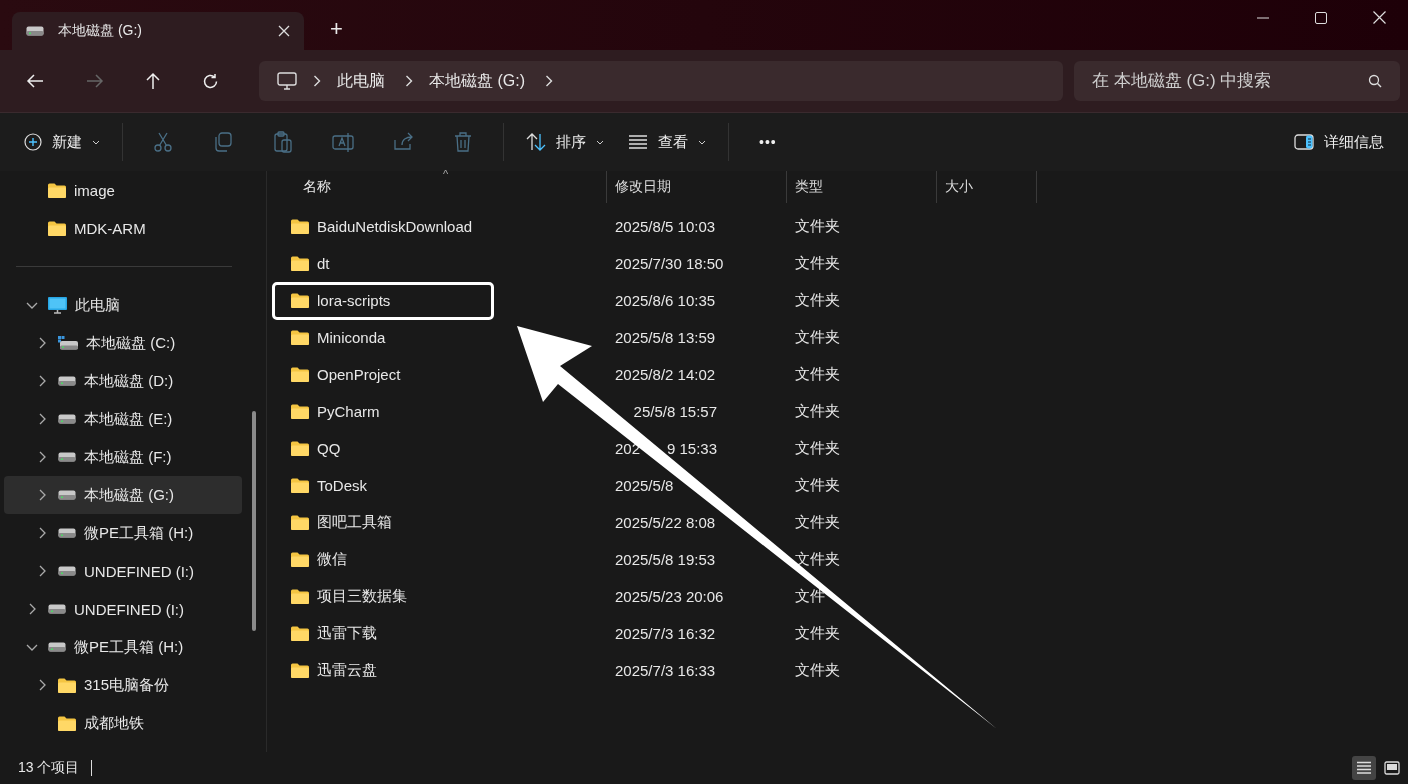 Image resolution: width=1408 pixels, height=784 pixels. I want to click on modified-date: 2025/8/2 14:02, so click(665, 374).